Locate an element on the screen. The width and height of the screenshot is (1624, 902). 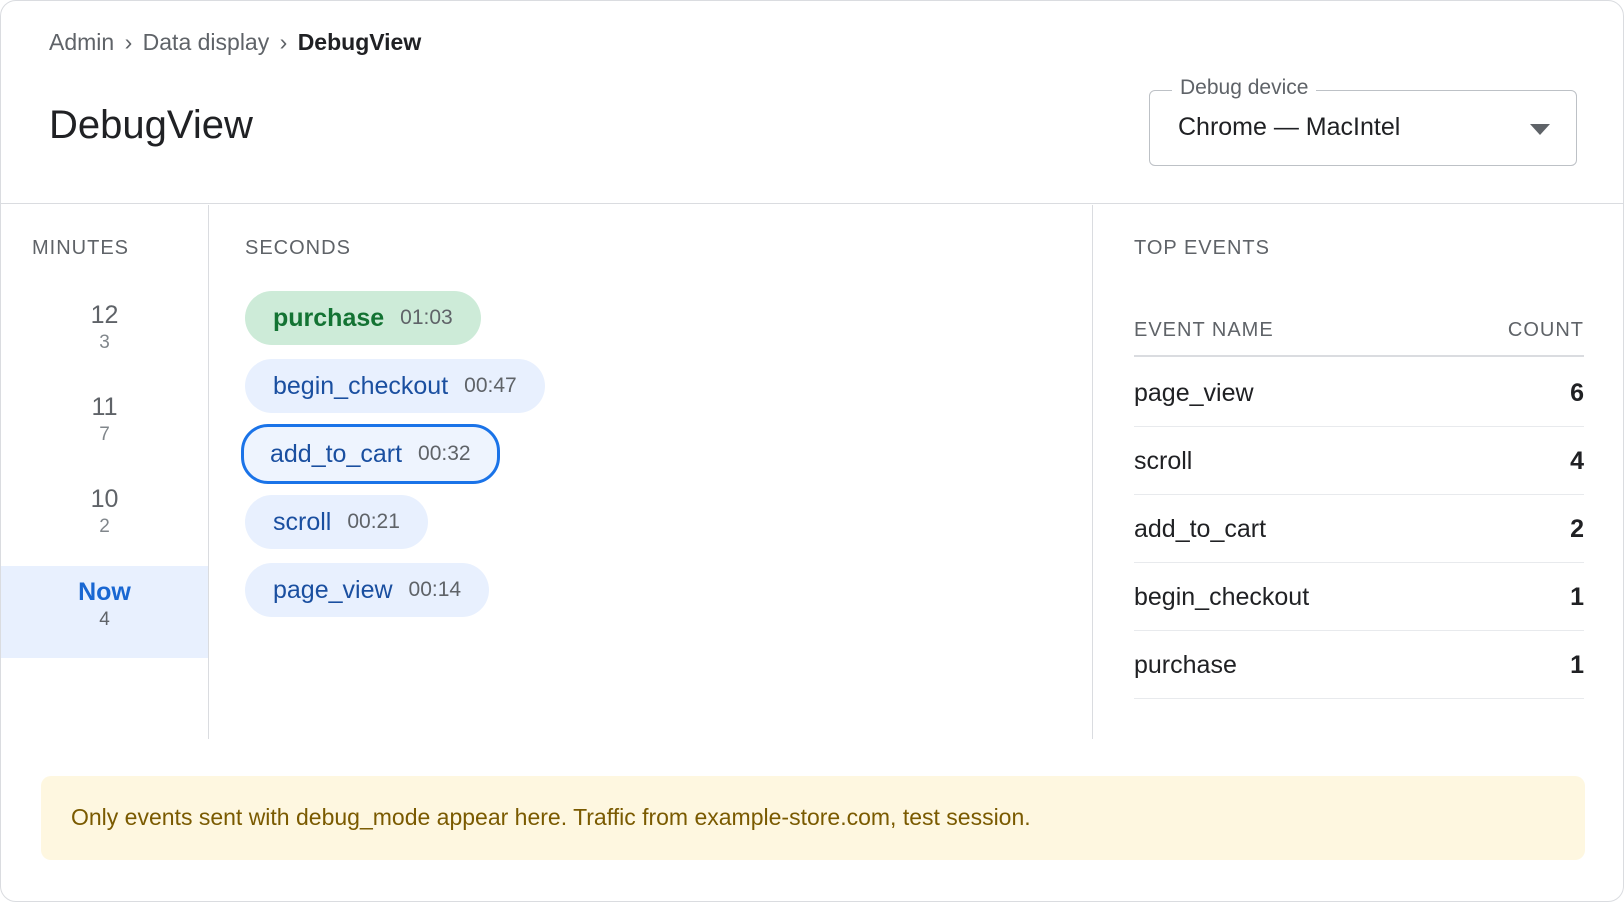
event-name: scroll is located at coordinates (302, 521).